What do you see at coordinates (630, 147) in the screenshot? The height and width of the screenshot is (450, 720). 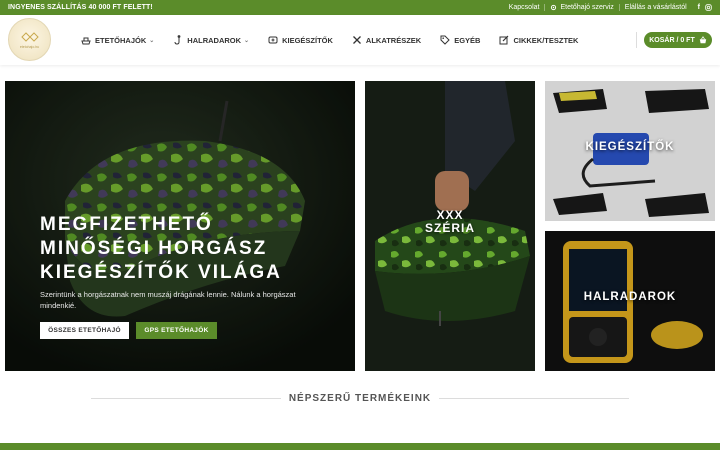 I see `tile-accessories-label: KIEGÉSZÍTŐK` at bounding box center [630, 147].